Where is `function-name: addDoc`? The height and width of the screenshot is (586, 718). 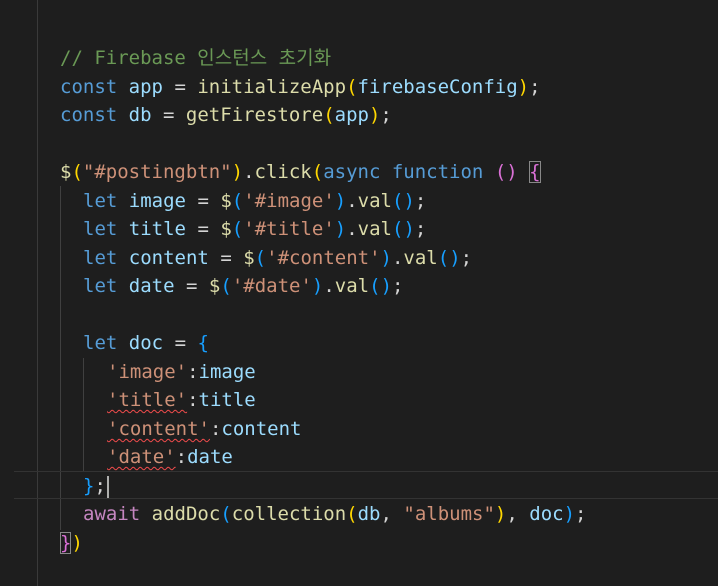 function-name: addDoc is located at coordinates (186, 514).